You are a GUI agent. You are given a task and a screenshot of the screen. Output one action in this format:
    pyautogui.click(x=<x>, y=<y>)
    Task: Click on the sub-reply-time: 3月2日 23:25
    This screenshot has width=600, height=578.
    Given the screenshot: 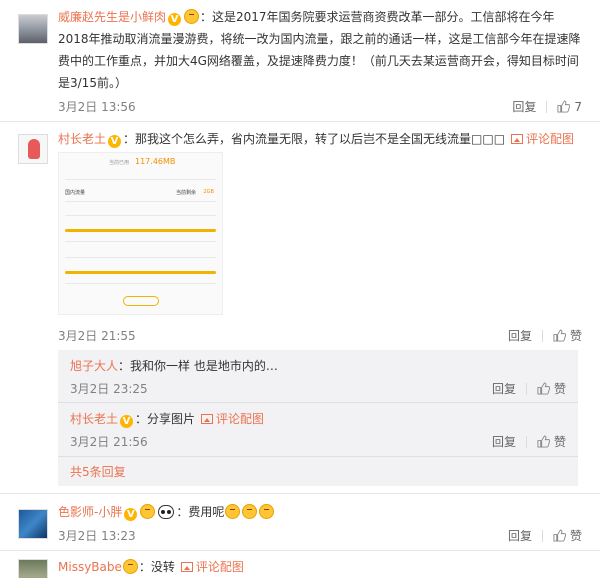 What is the action you would take?
    pyautogui.click(x=109, y=389)
    